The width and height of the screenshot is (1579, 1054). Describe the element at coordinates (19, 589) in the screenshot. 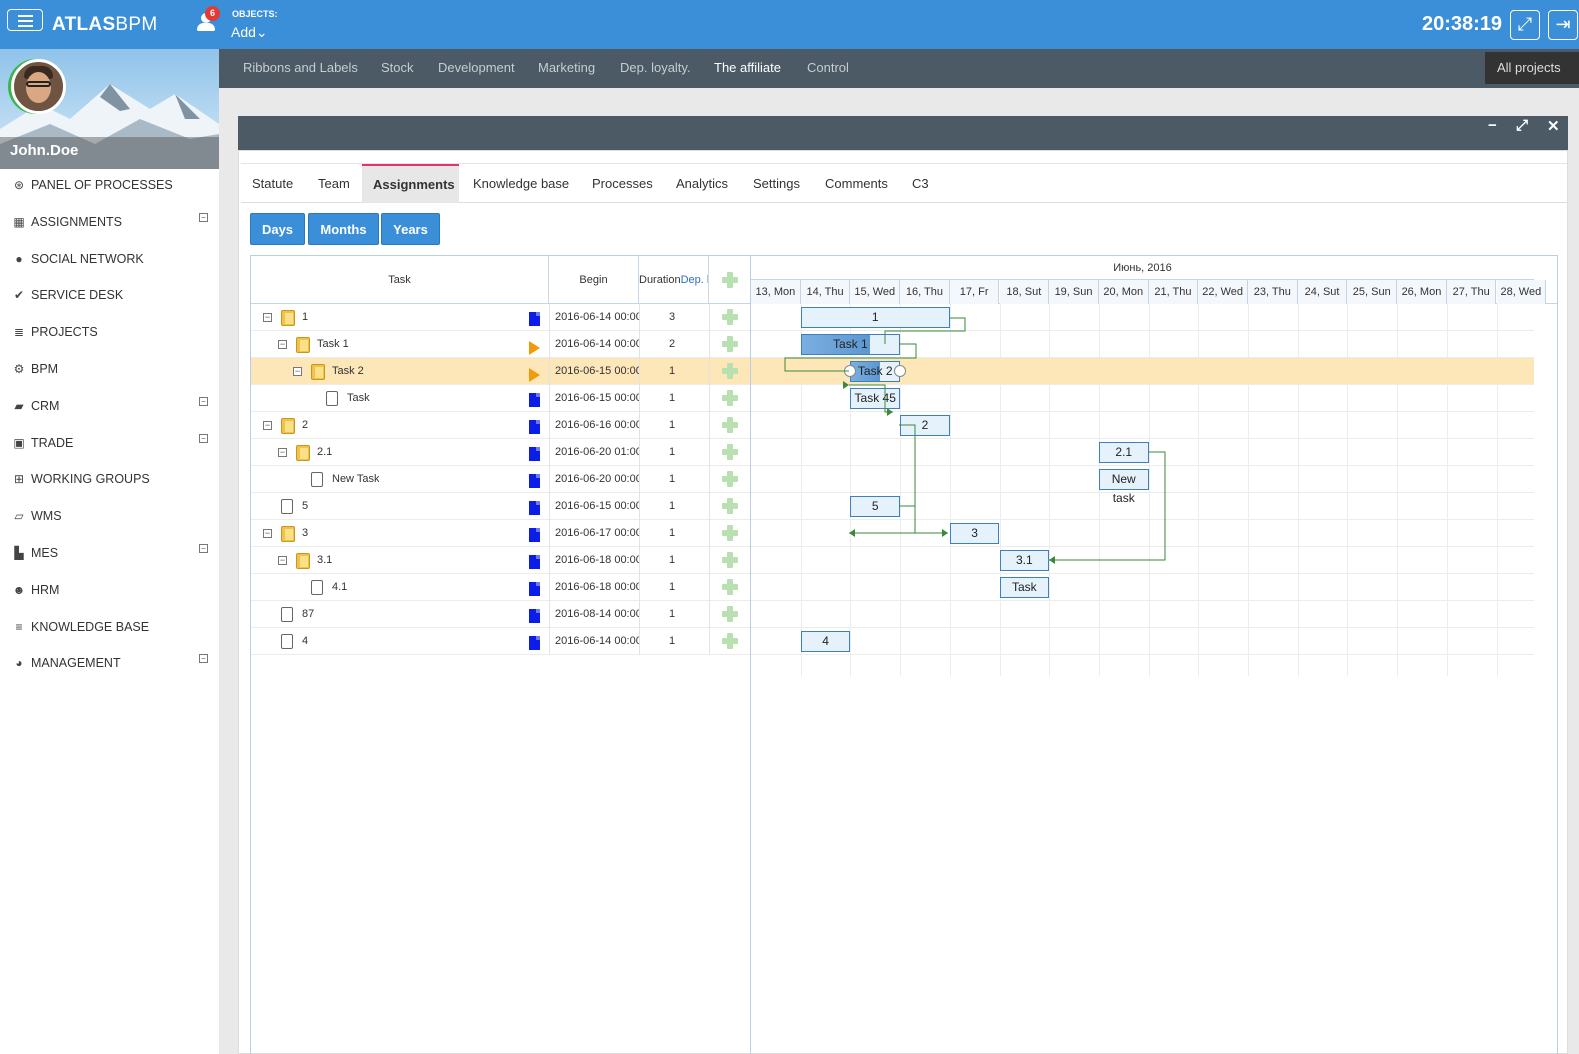

I see `users-icon: ☻` at that location.